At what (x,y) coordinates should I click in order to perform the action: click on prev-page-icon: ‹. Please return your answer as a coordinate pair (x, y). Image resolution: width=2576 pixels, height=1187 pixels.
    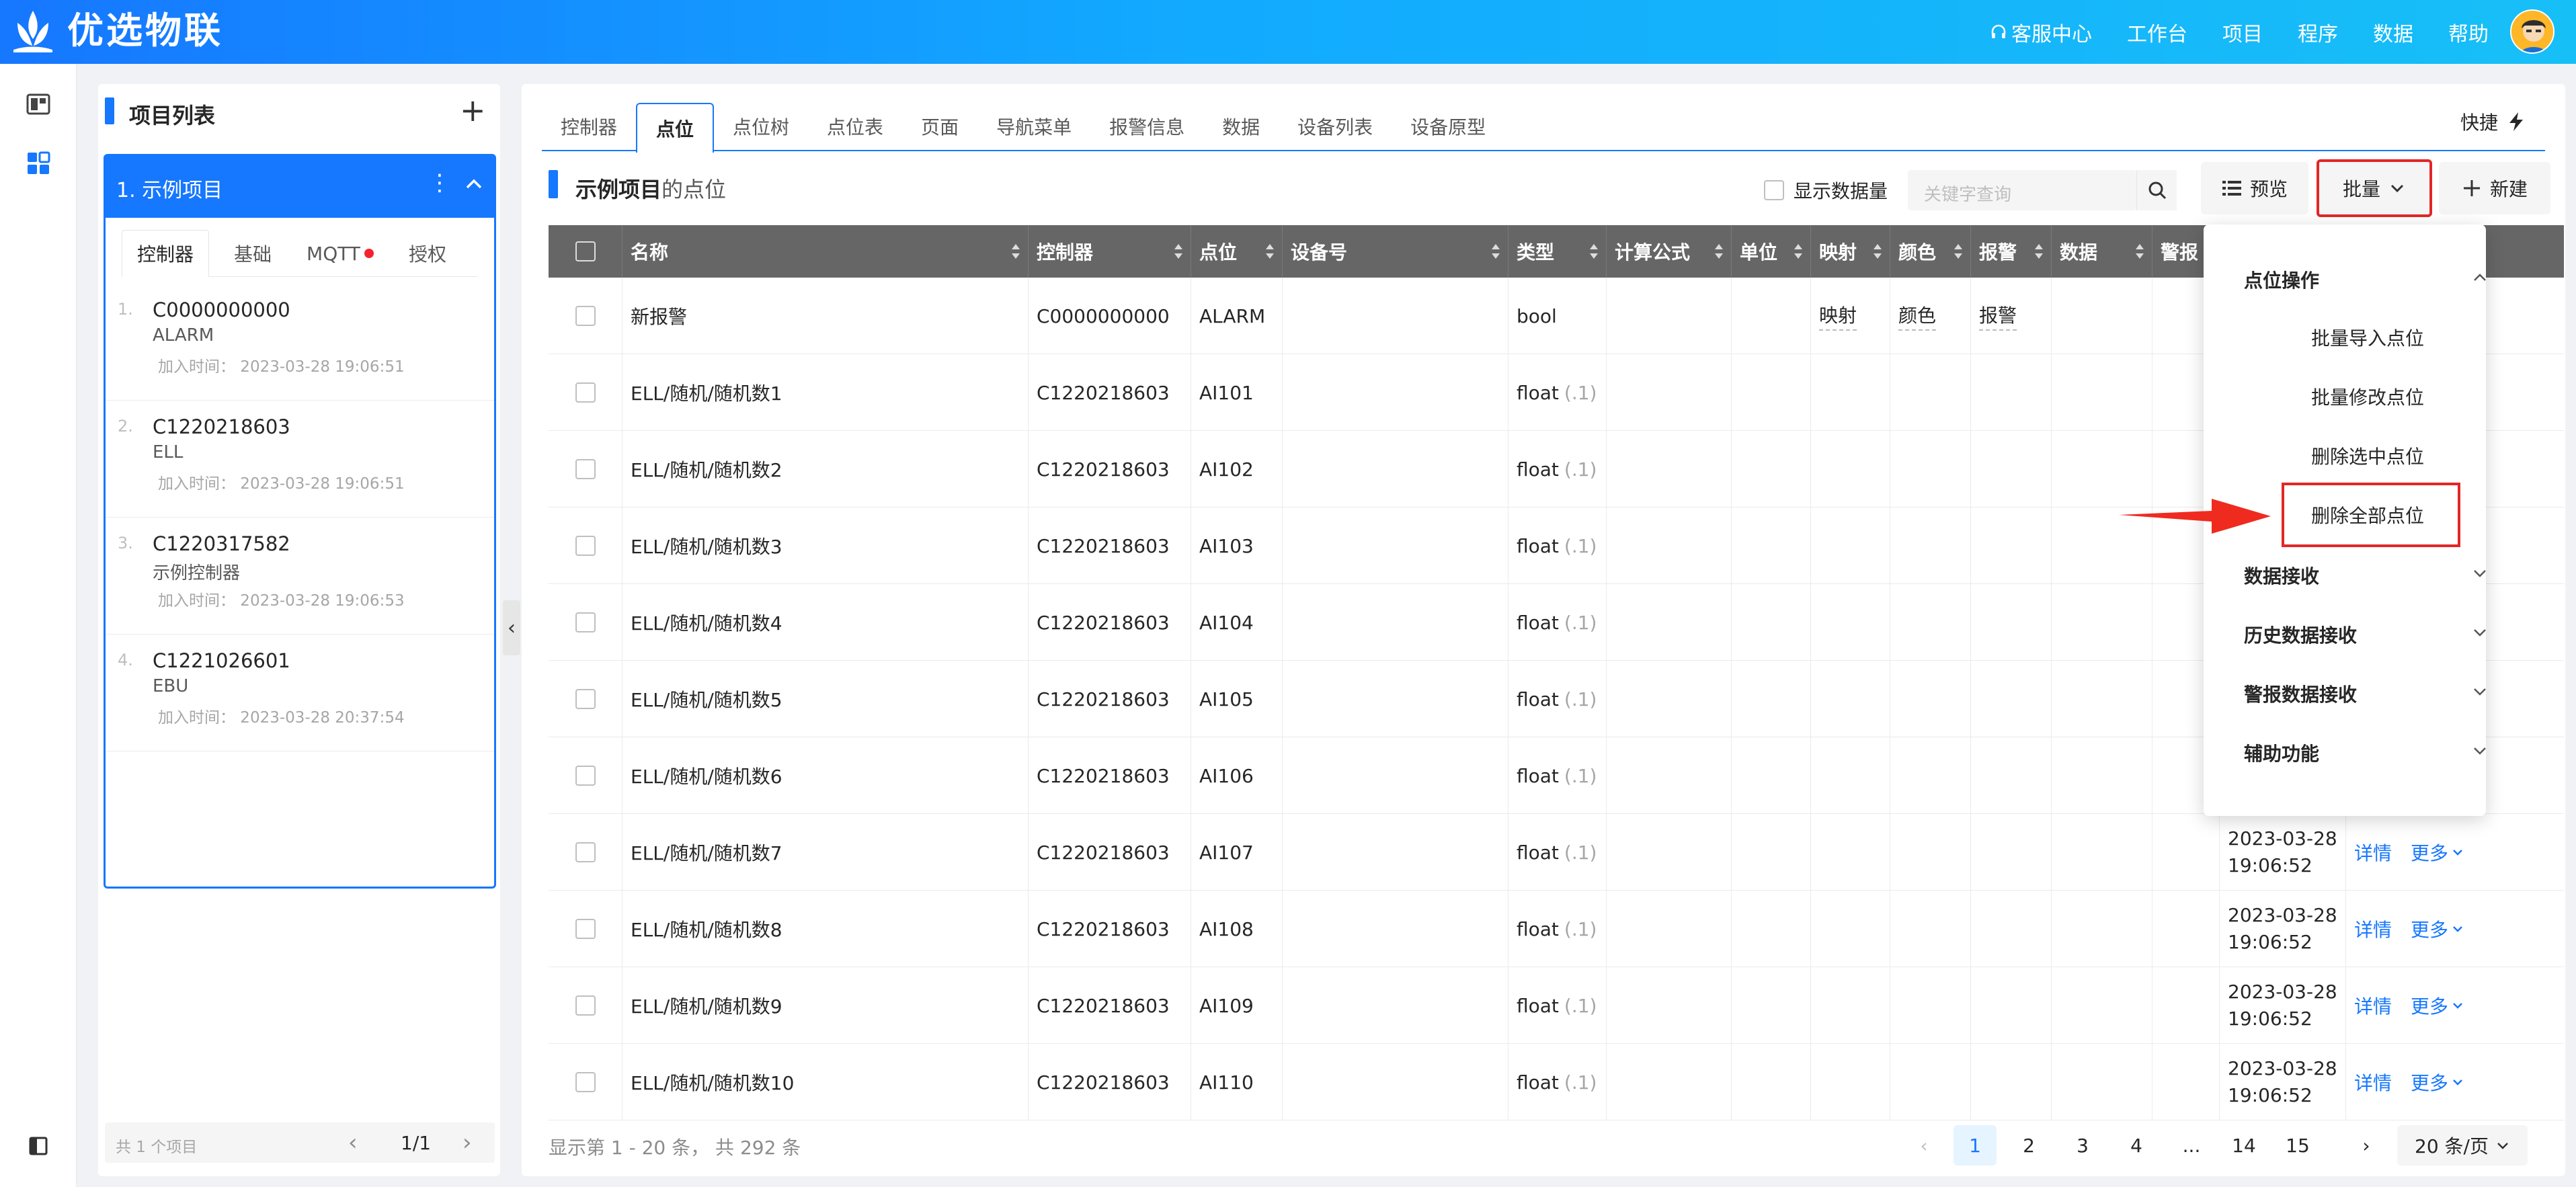
    Looking at the image, I should click on (353, 1142).